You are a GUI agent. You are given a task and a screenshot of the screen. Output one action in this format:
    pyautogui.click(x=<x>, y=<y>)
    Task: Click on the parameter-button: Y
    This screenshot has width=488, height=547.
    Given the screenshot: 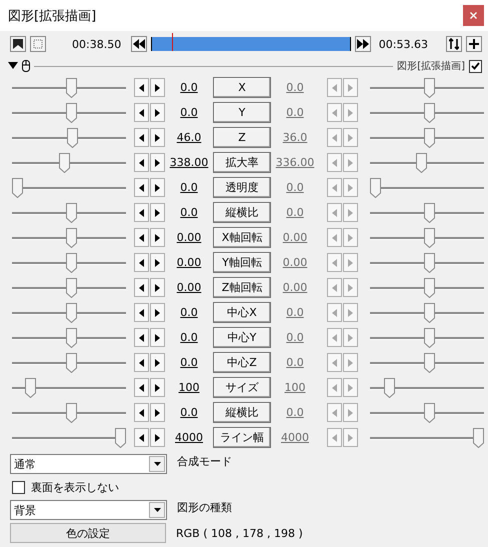 What is the action you would take?
    pyautogui.click(x=242, y=112)
    